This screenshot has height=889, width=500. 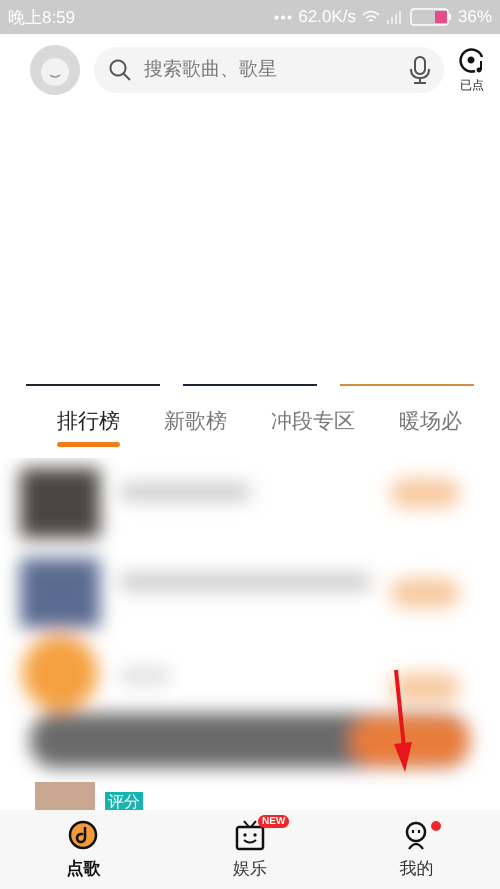 I want to click on category-tab: 排行榜, so click(x=88, y=422).